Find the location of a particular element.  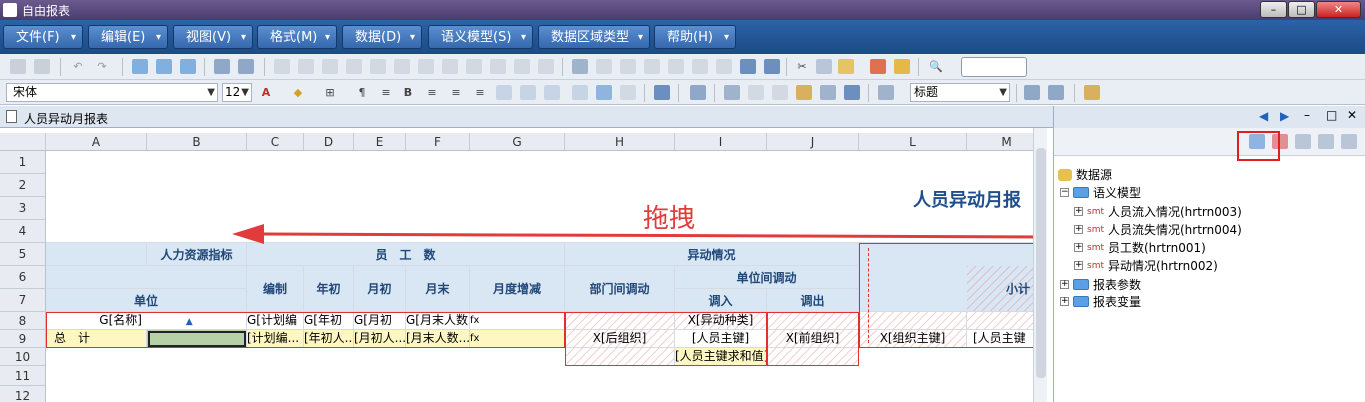

move-left-icon is located at coordinates (1349, 141).